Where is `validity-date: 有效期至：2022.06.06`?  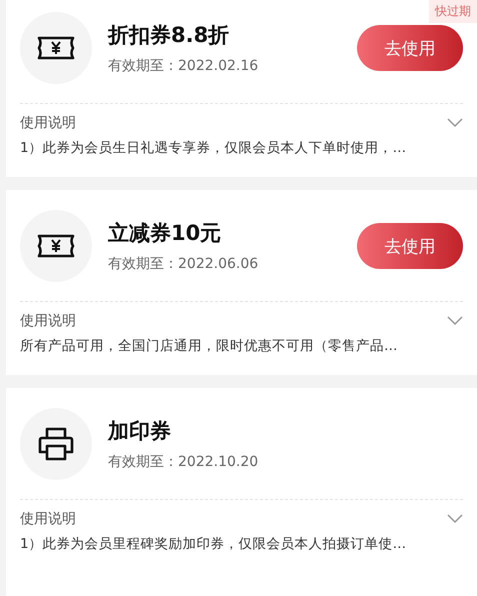 validity-date: 有效期至：2022.06.06 is located at coordinates (184, 264).